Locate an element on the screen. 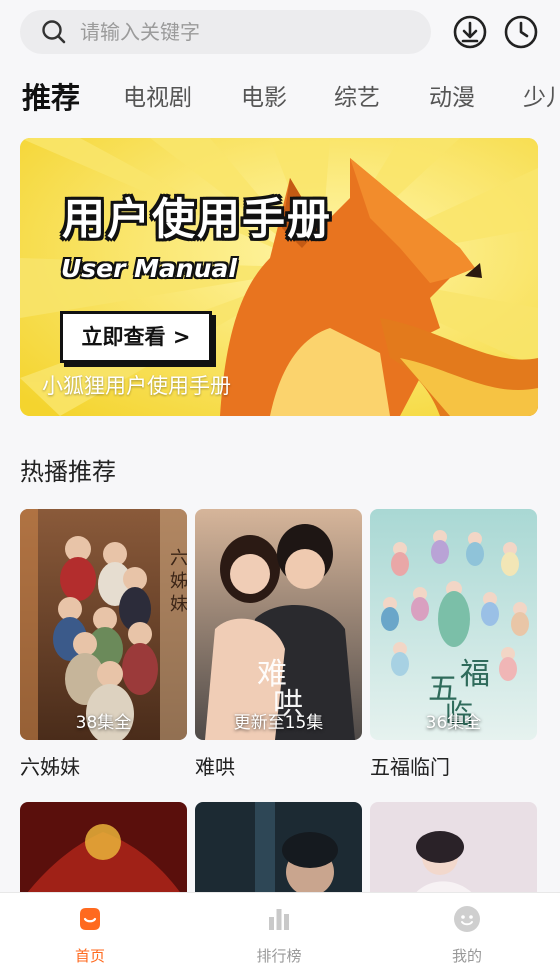 The height and width of the screenshot is (968, 560). card-title: 五福临门 is located at coordinates (453, 765).